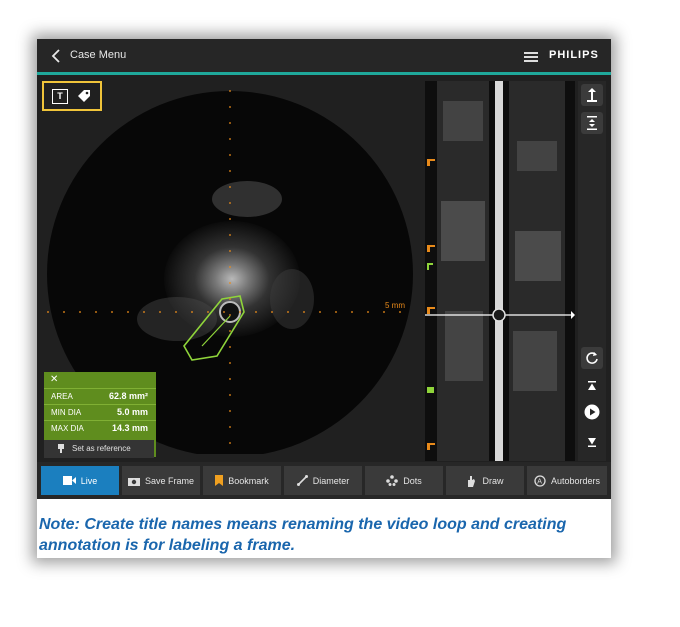  I want to click on save-frame-label: Save Frame, so click(169, 480).